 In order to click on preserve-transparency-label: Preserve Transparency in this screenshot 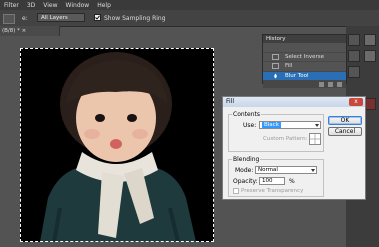, I will do `click(272, 191)`.